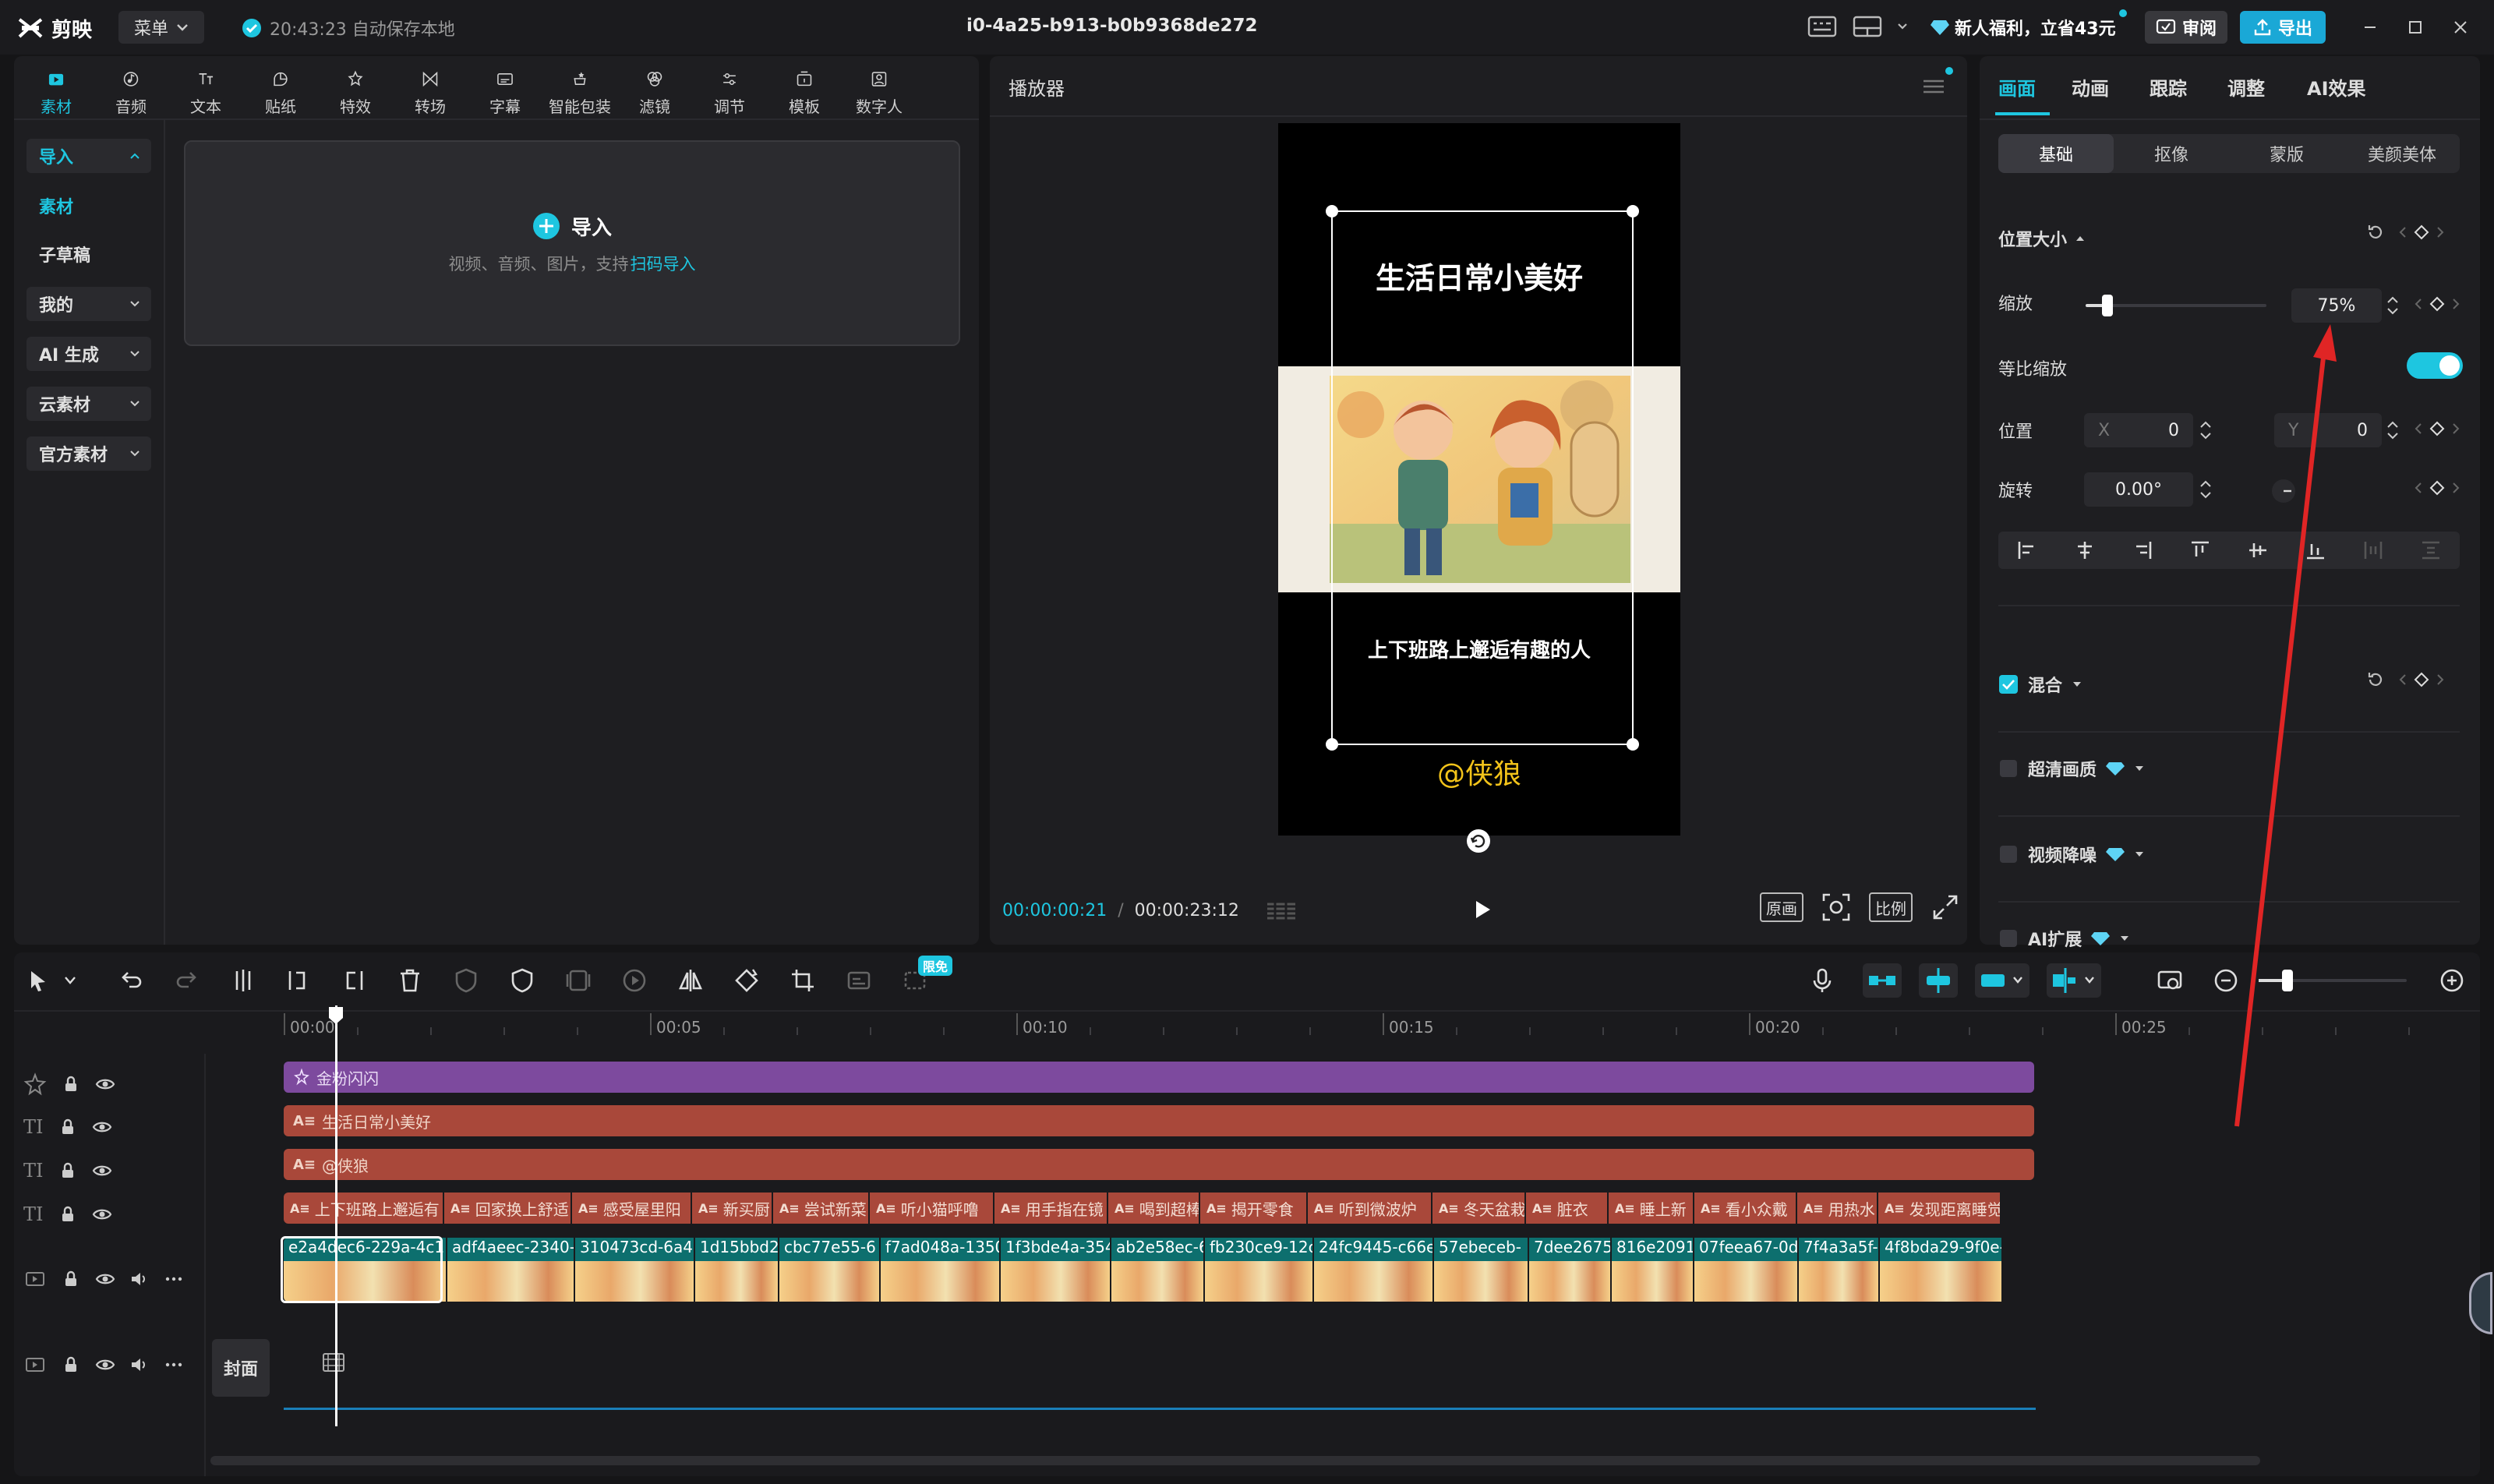 The width and height of the screenshot is (2494, 1484). What do you see at coordinates (430, 89) in the screenshot?
I see `tool-transition: 转场` at bounding box center [430, 89].